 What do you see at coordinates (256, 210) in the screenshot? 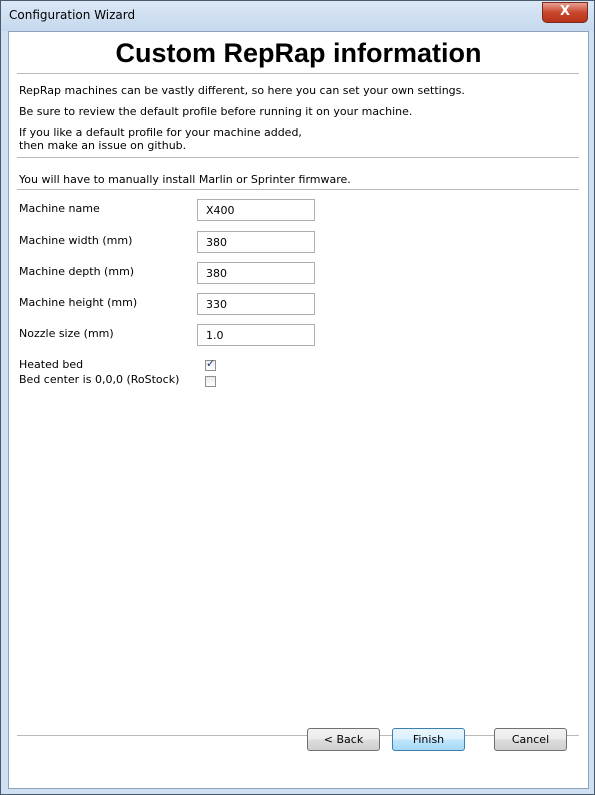
I see `machine-name-input: X400` at bounding box center [256, 210].